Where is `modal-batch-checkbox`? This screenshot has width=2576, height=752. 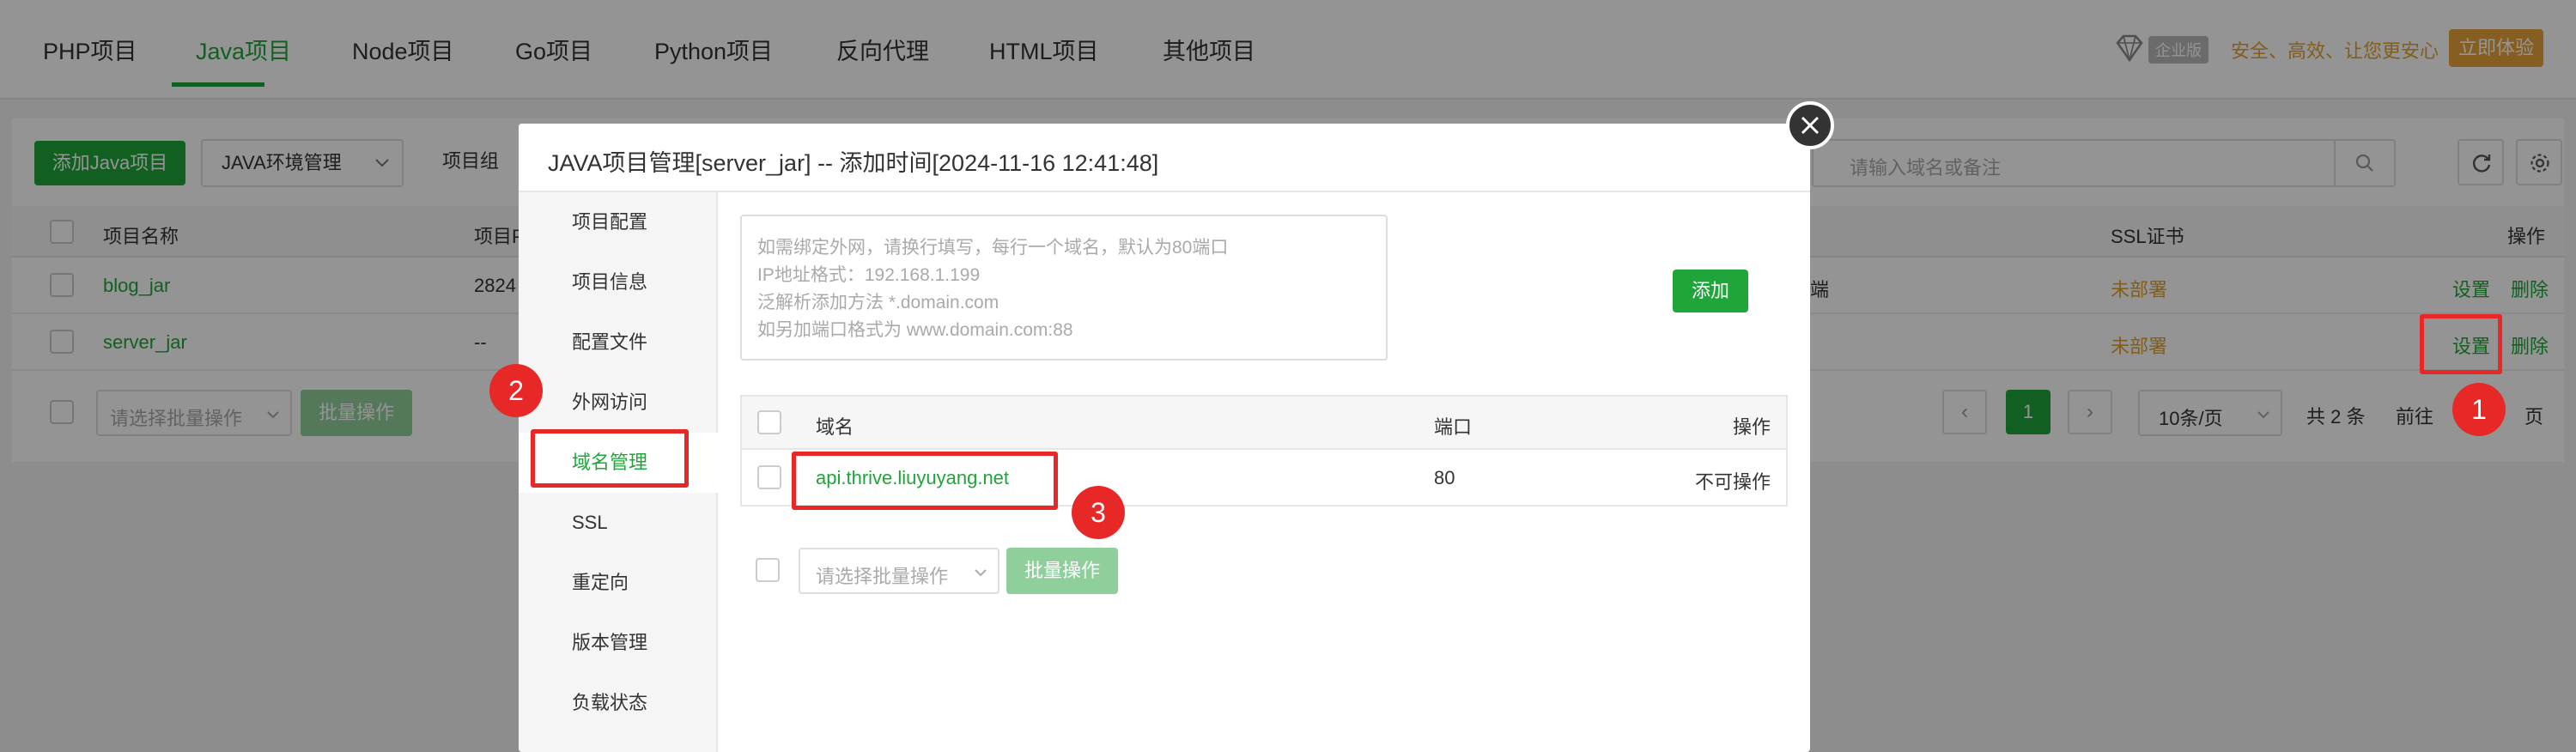 modal-batch-checkbox is located at coordinates (768, 570).